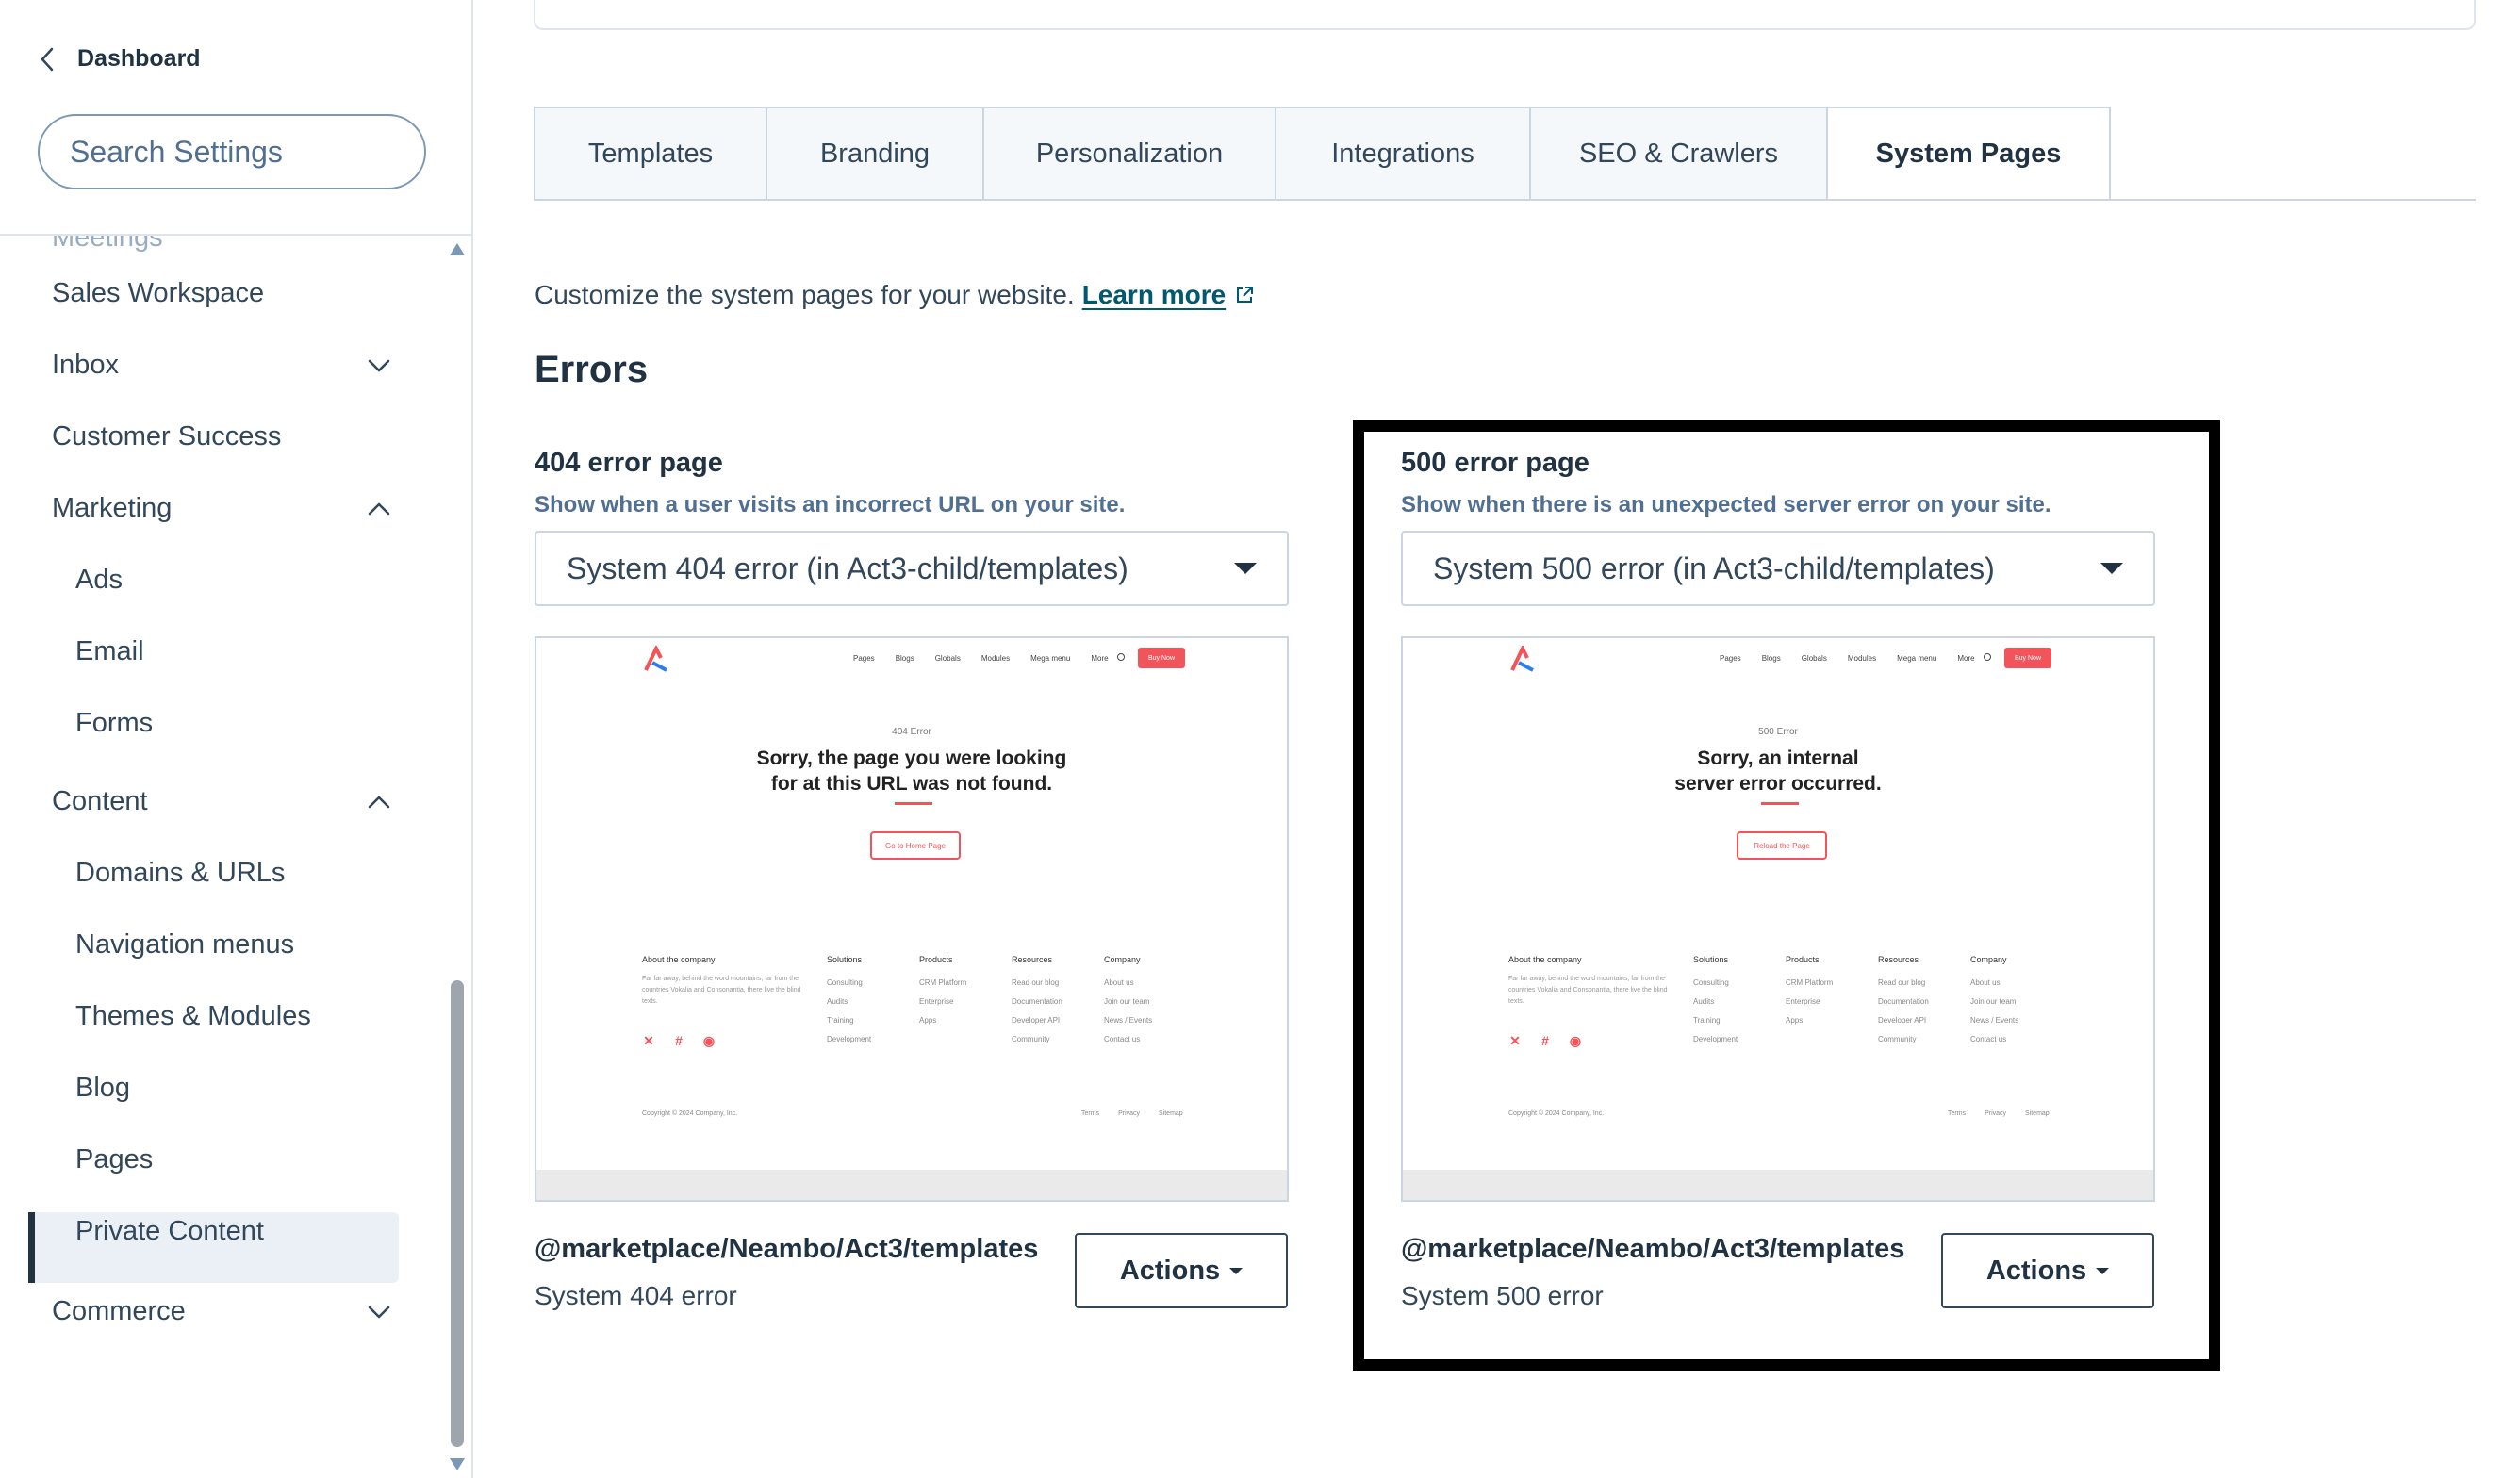 The image size is (2520, 1478). Describe the element at coordinates (1037, 1020) in the screenshot. I see `preview-footer-link: Developer API` at that location.